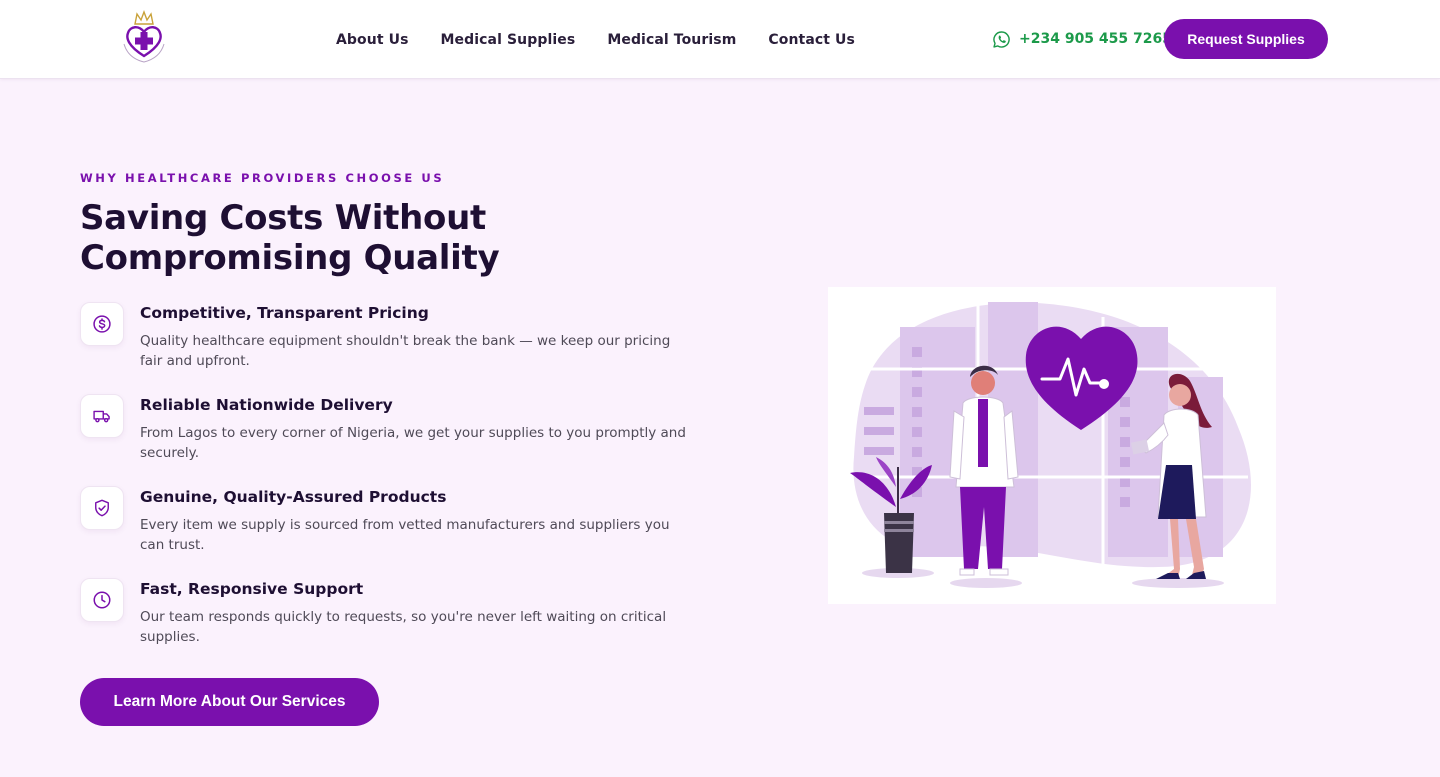 The image size is (1440, 777). Describe the element at coordinates (671, 40) in the screenshot. I see `nav-medical-tourism: Medical Tourism` at that location.